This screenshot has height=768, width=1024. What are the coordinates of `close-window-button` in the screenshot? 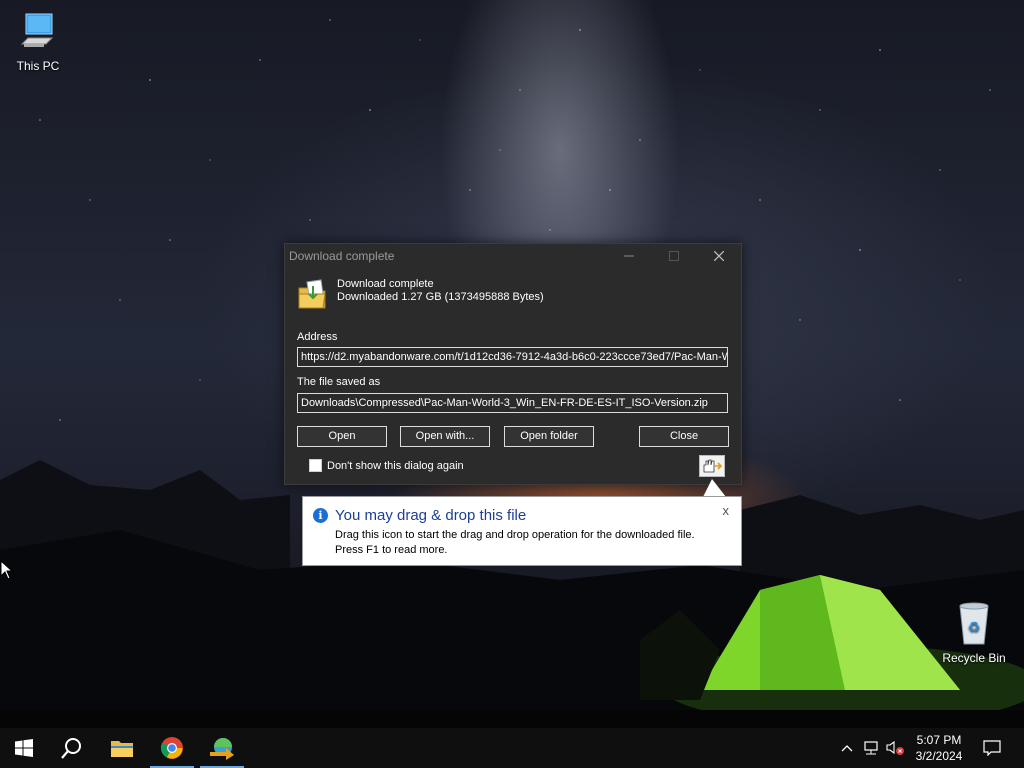 It's located at (718, 256).